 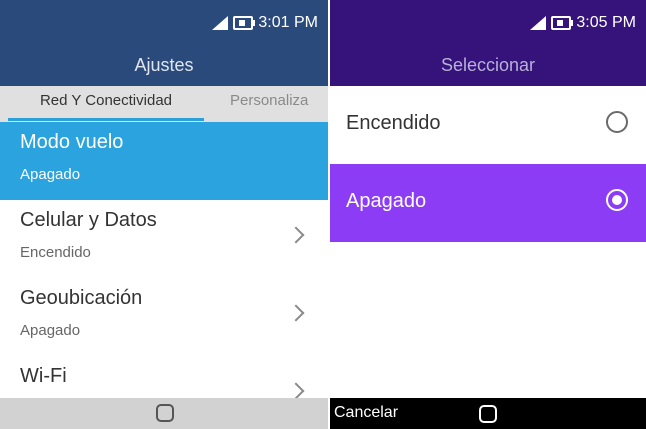 What do you see at coordinates (72, 142) in the screenshot?
I see `item-title: Modo vuelo` at bounding box center [72, 142].